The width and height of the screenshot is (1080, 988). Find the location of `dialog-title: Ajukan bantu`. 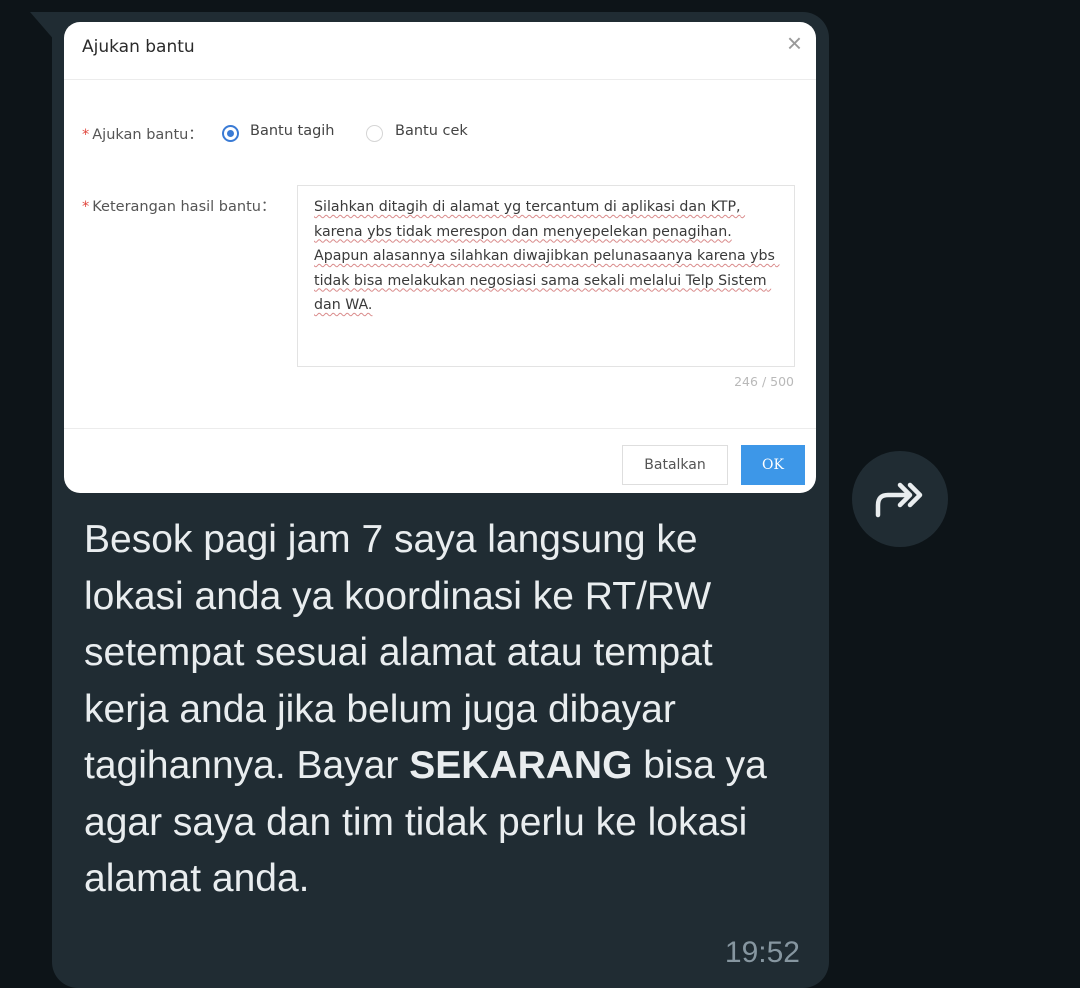

dialog-title: Ajukan bantu is located at coordinates (138, 47).